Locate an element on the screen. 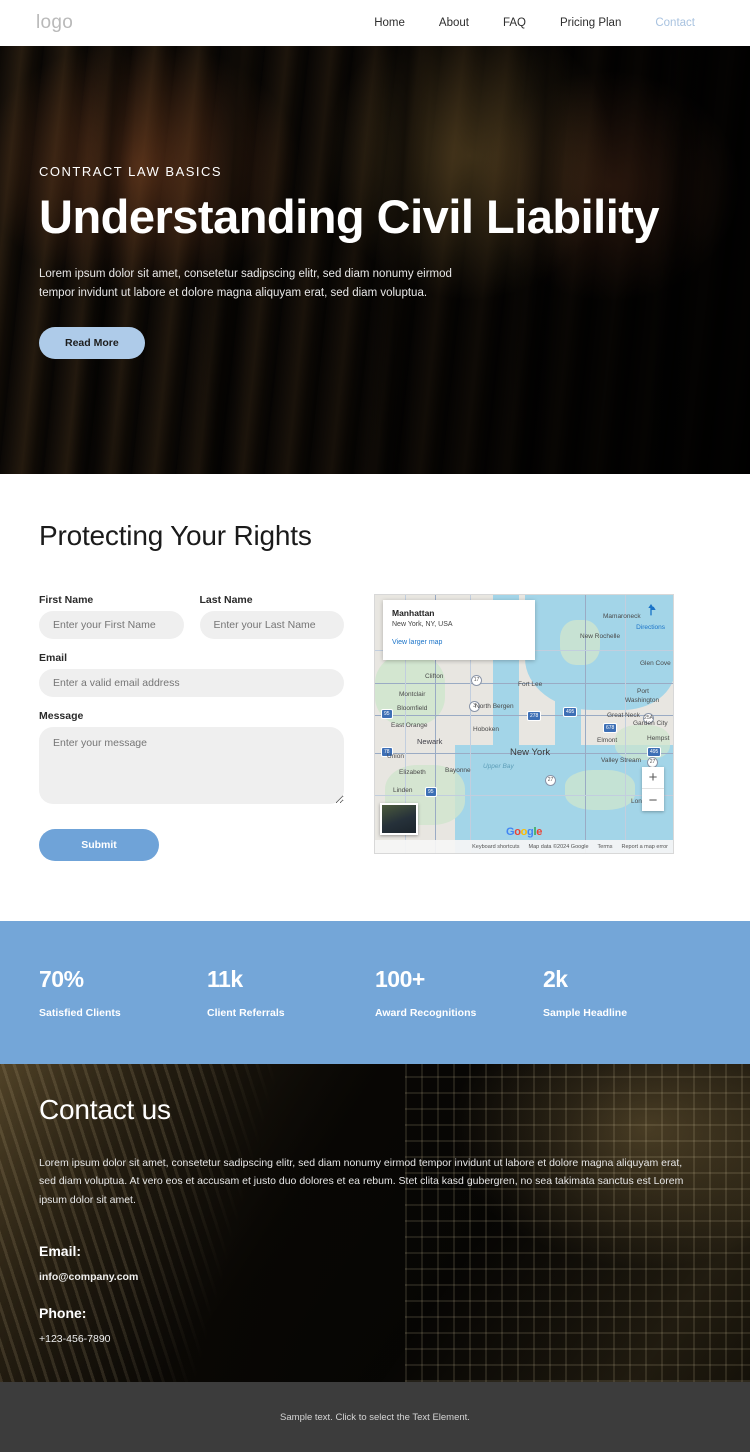  map-place-label: Elizabeth is located at coordinates (412, 772).